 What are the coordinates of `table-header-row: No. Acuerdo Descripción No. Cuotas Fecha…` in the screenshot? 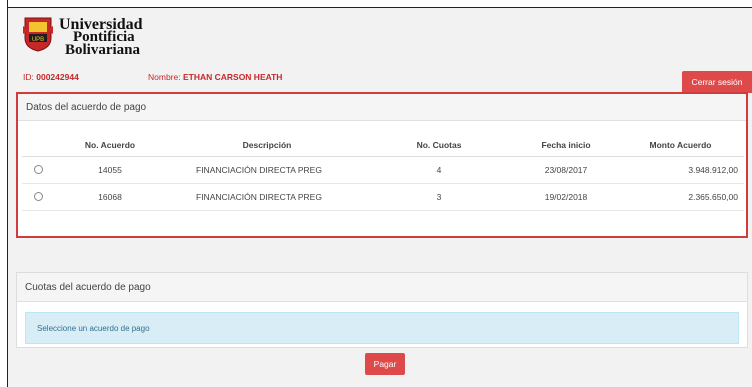 It's located at (383, 145).